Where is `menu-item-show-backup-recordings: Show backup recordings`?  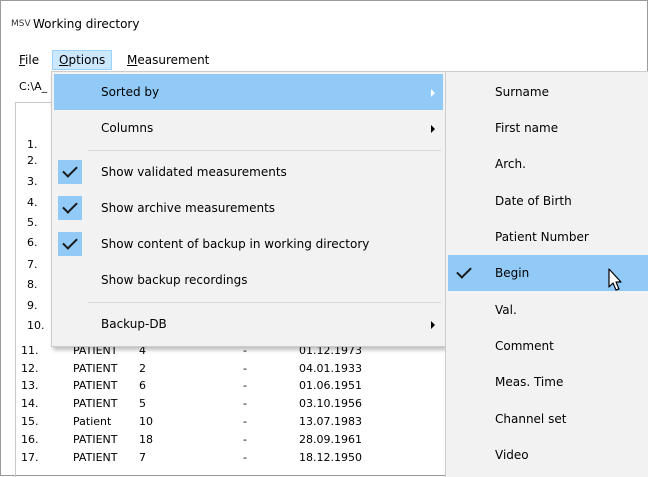 menu-item-show-backup-recordings: Show backup recordings is located at coordinates (248, 280).